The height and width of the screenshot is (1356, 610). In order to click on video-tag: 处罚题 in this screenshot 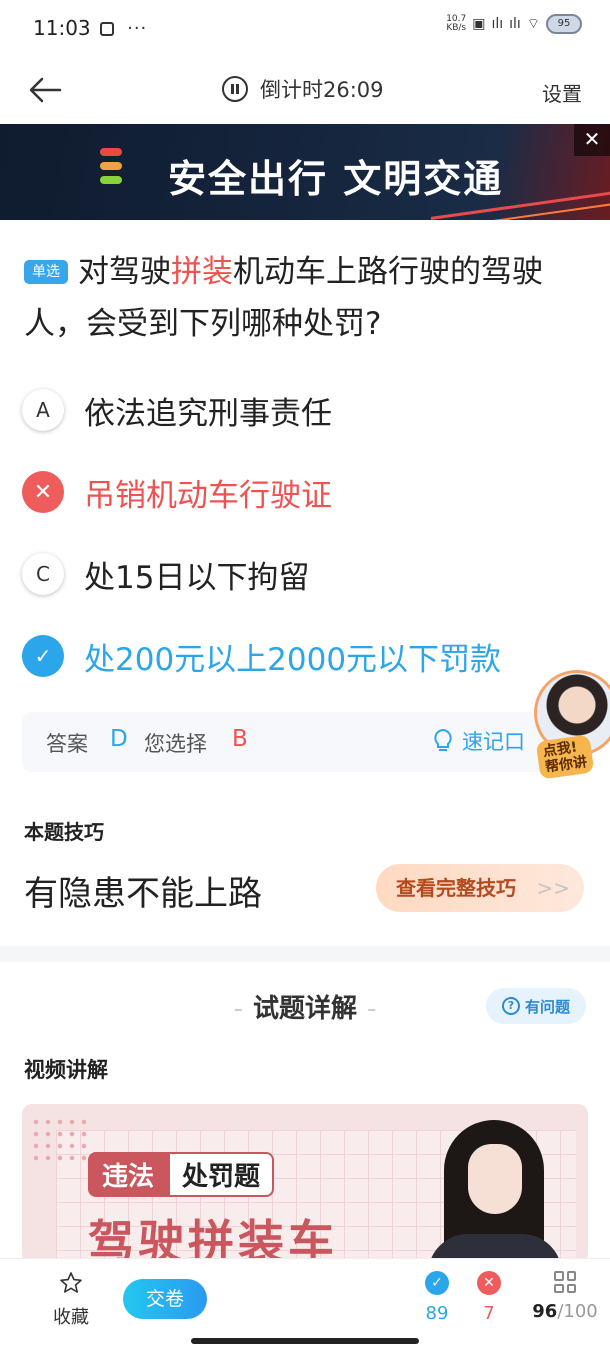, I will do `click(221, 1174)`.